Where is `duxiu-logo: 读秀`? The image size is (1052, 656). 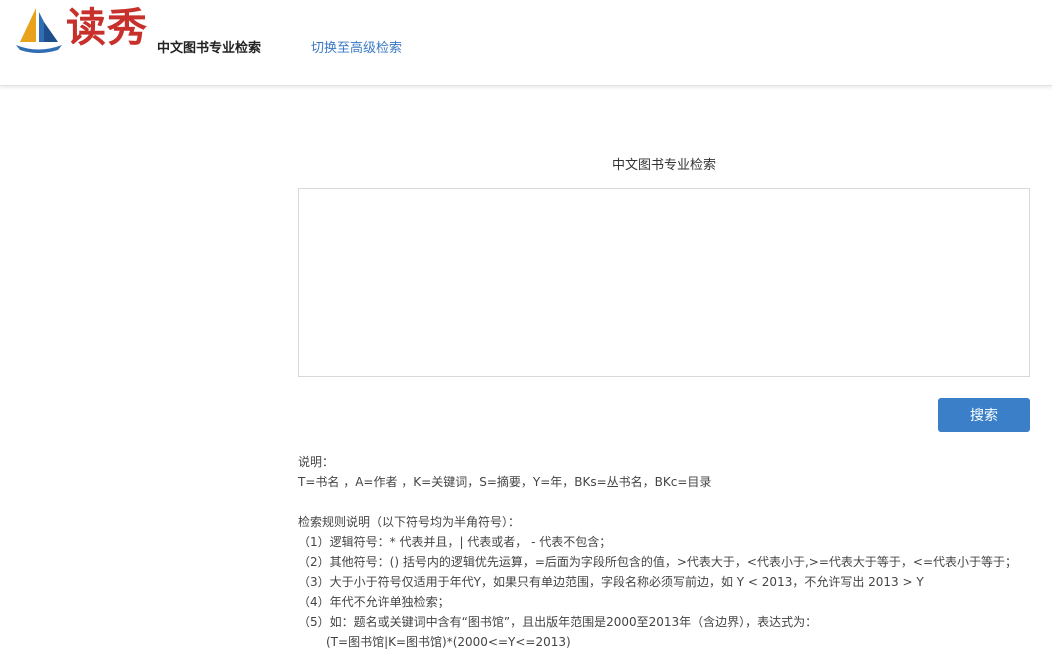 duxiu-logo: 读秀 is located at coordinates (80, 30).